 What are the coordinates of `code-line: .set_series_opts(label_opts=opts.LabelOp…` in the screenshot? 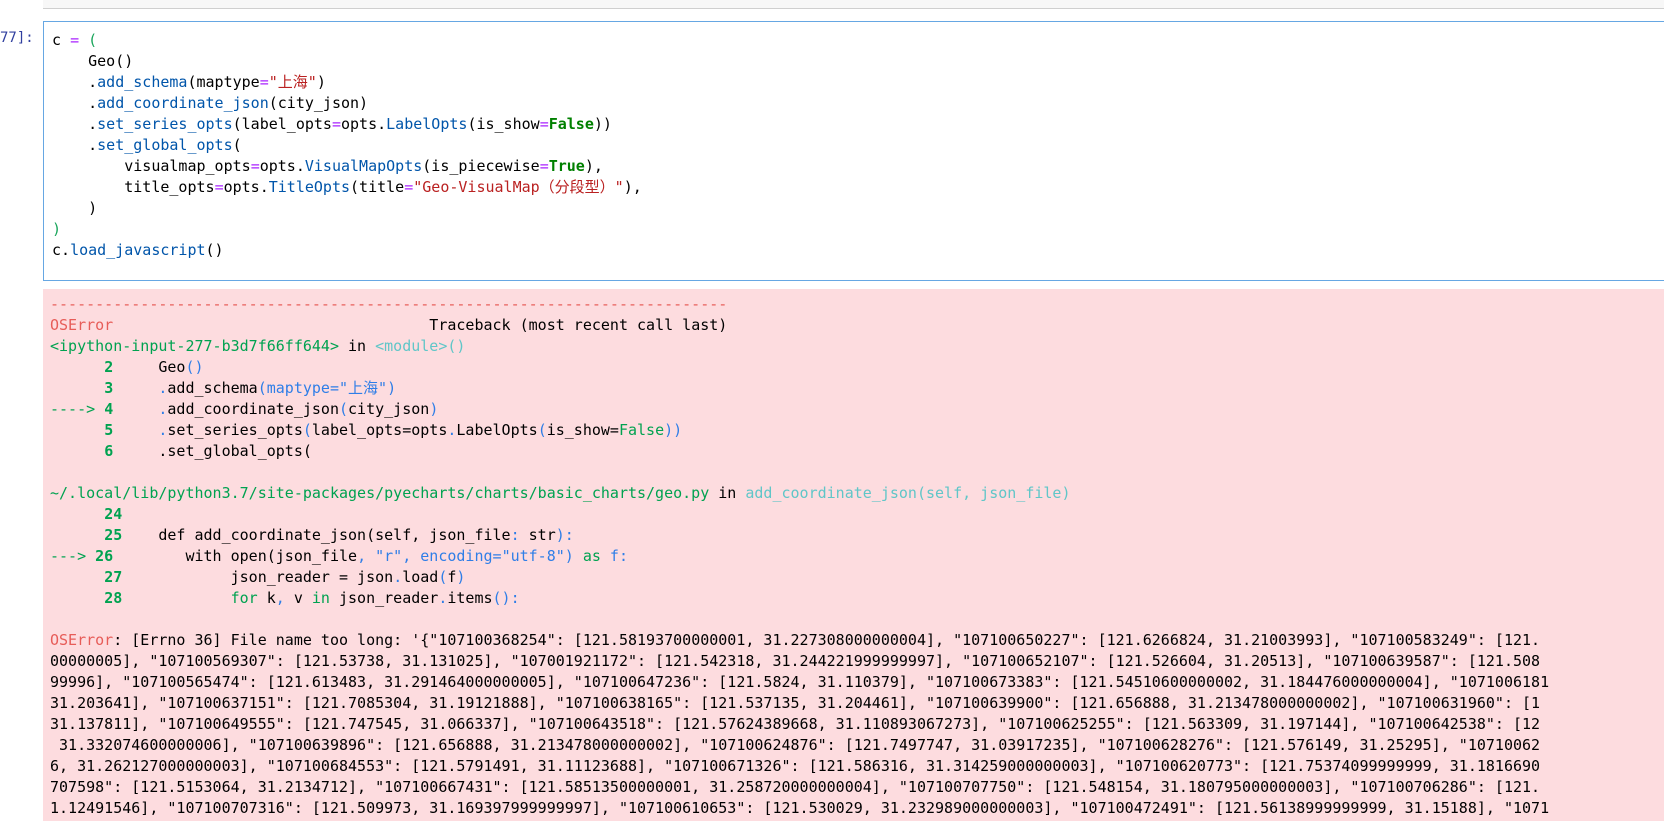 It's located at (332, 124).